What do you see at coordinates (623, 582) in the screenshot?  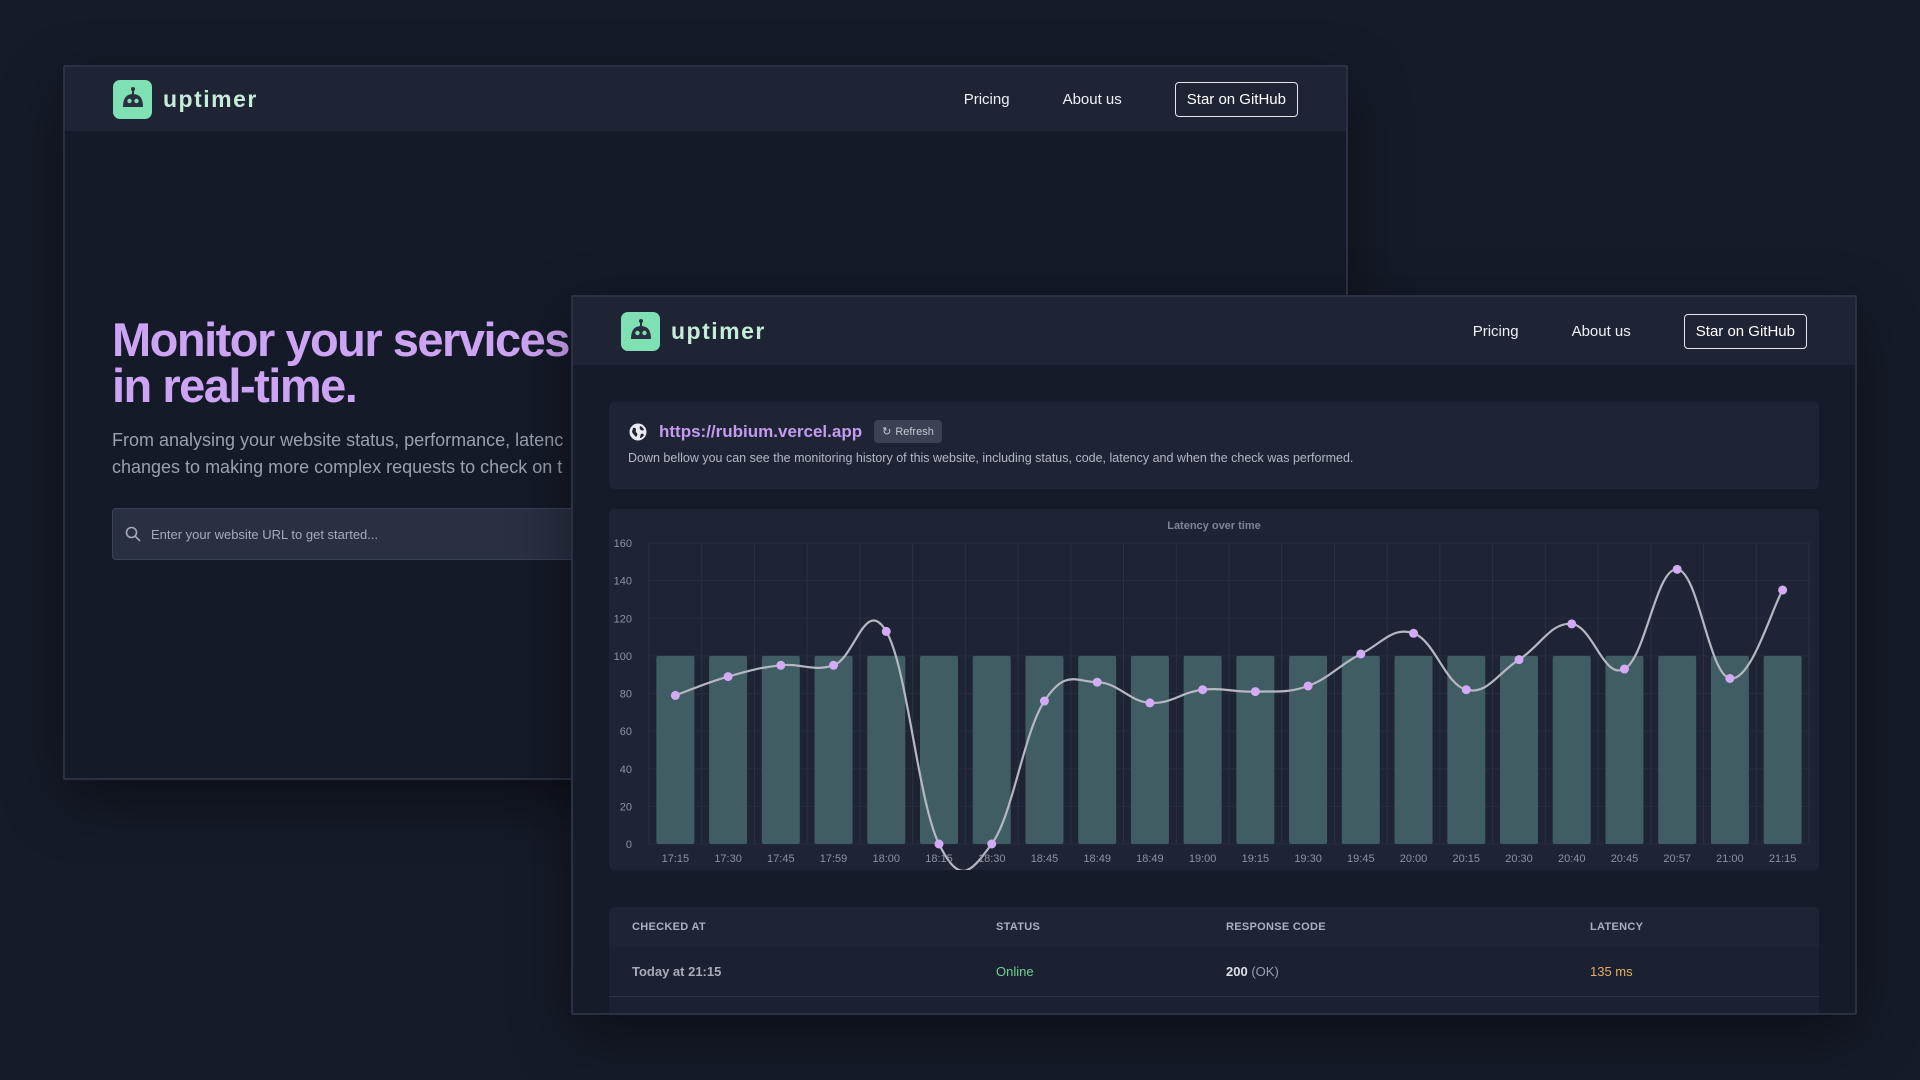 I see `y-tick-label: 140` at bounding box center [623, 582].